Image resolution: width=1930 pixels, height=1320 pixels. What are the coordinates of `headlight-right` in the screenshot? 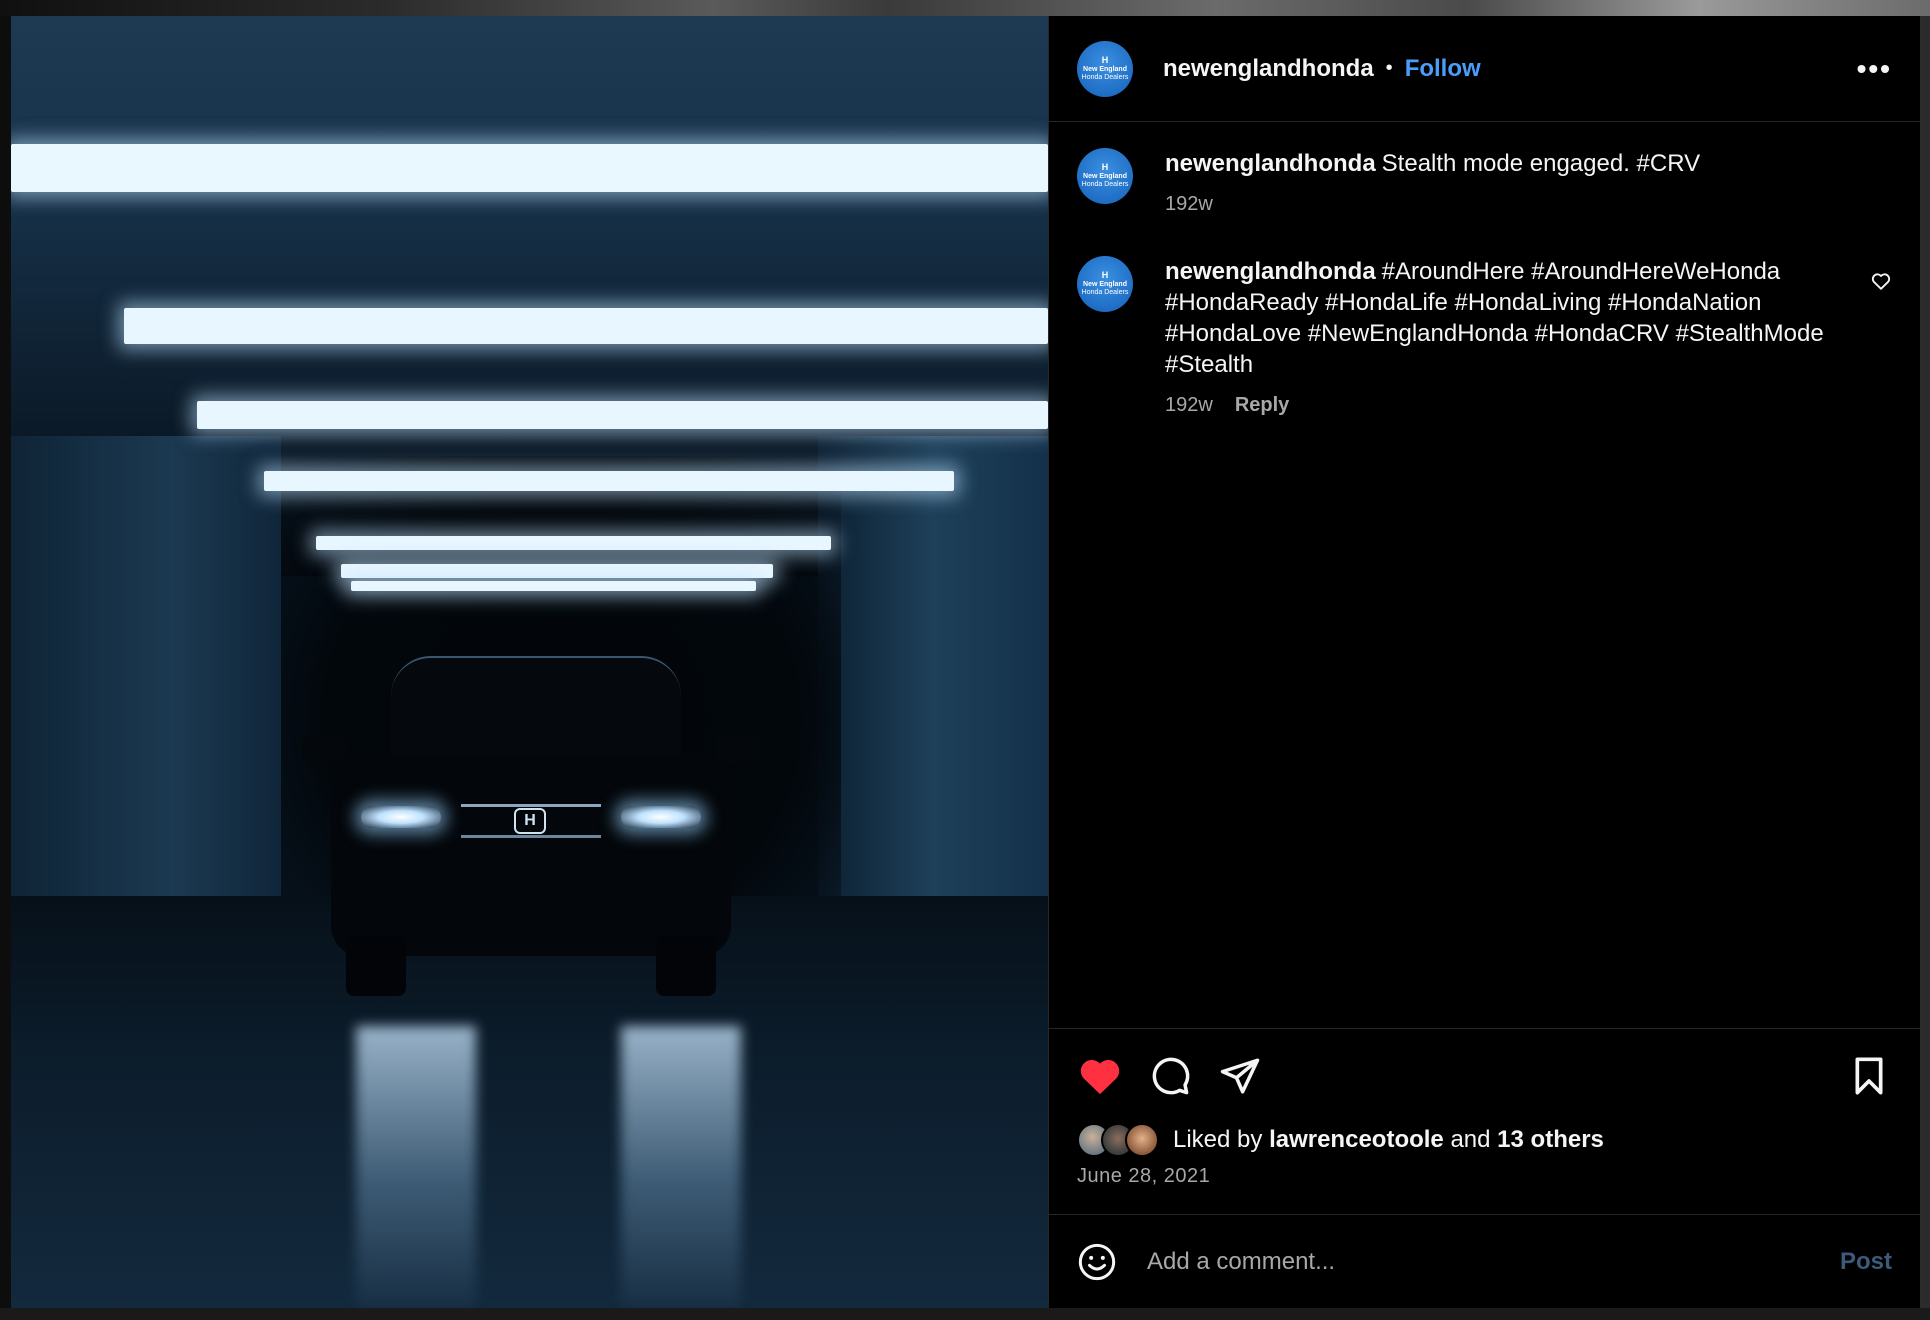 It's located at (661, 817).